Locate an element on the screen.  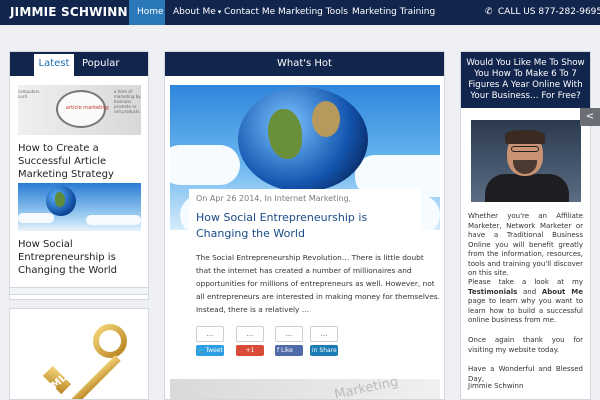
nav-about-label: About Me is located at coordinates (194, 12).